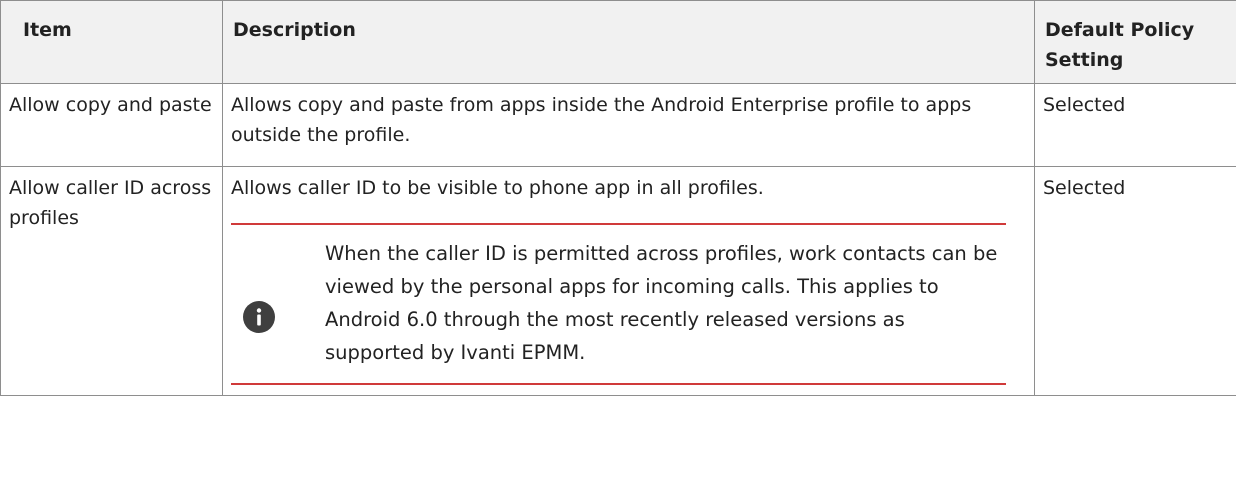 This screenshot has height=477, width=1236. Describe the element at coordinates (111, 281) in the screenshot. I see `cell-item: Allow caller ID across profiles` at that location.